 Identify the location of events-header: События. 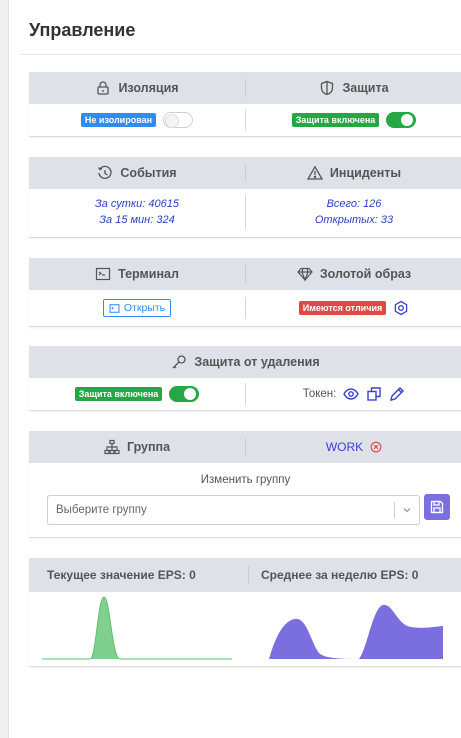
(148, 173).